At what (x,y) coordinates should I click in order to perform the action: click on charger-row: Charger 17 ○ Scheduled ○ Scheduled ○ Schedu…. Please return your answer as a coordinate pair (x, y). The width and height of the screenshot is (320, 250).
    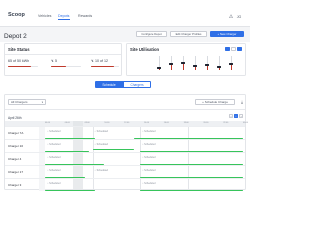
    Looking at the image, I should click on (125, 171).